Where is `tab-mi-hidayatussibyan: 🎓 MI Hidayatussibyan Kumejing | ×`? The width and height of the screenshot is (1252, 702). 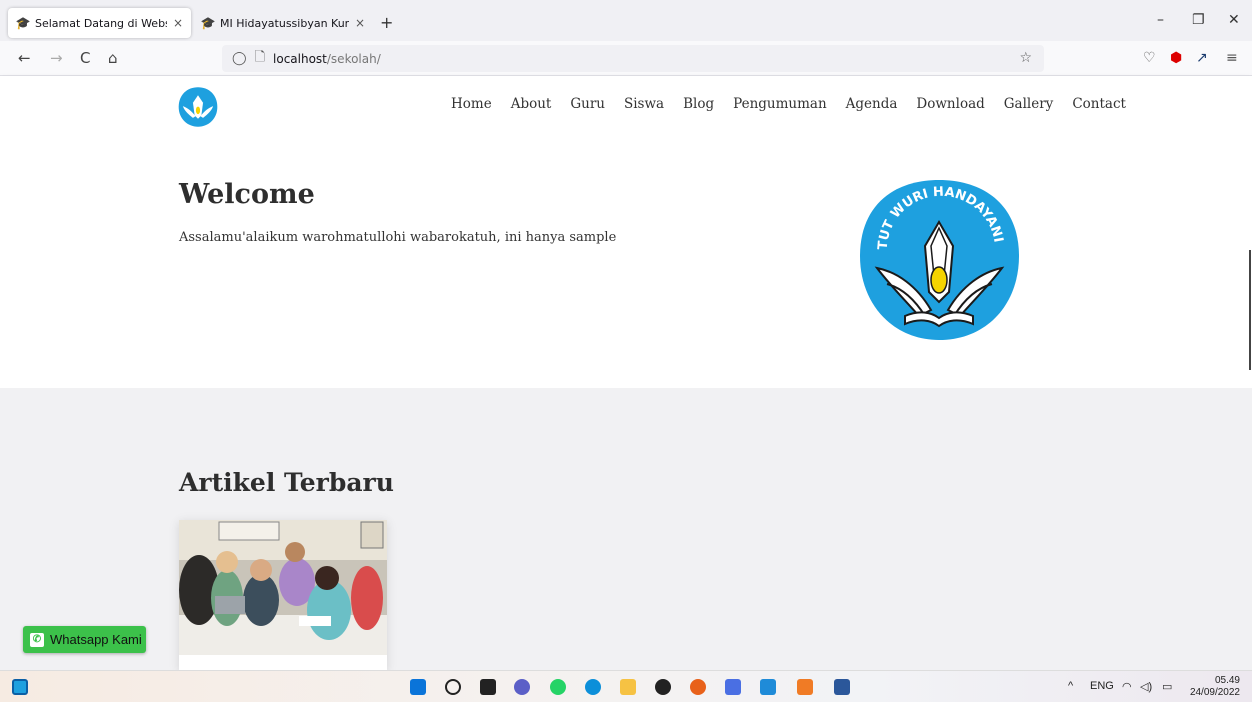 tab-mi-hidayatussibyan: 🎓 MI Hidayatussibyan Kumejing | × is located at coordinates (283, 23).